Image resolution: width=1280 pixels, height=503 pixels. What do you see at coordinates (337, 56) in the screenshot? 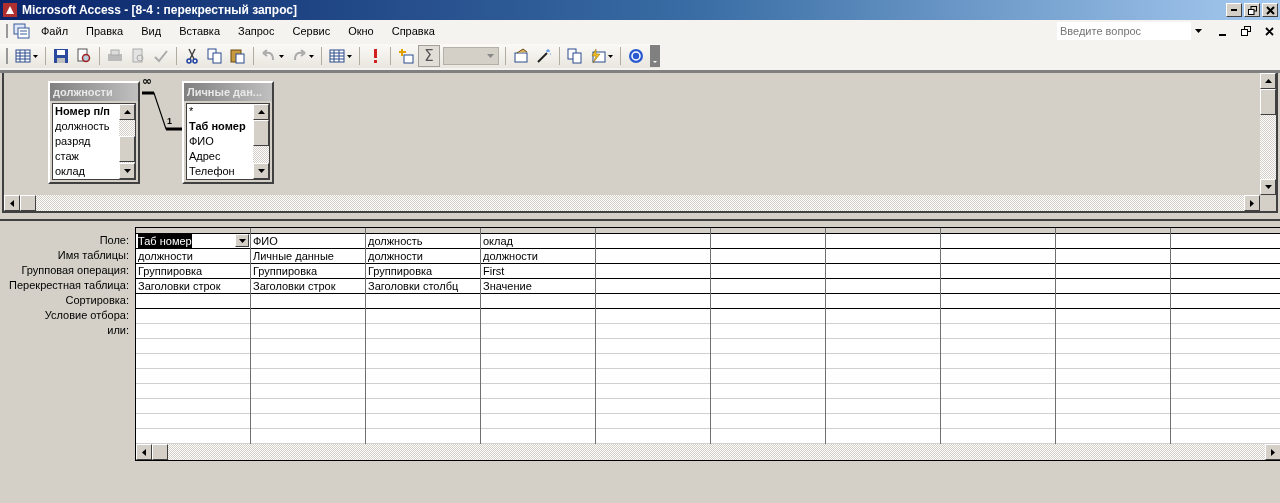
I see `query-type-icon` at bounding box center [337, 56].